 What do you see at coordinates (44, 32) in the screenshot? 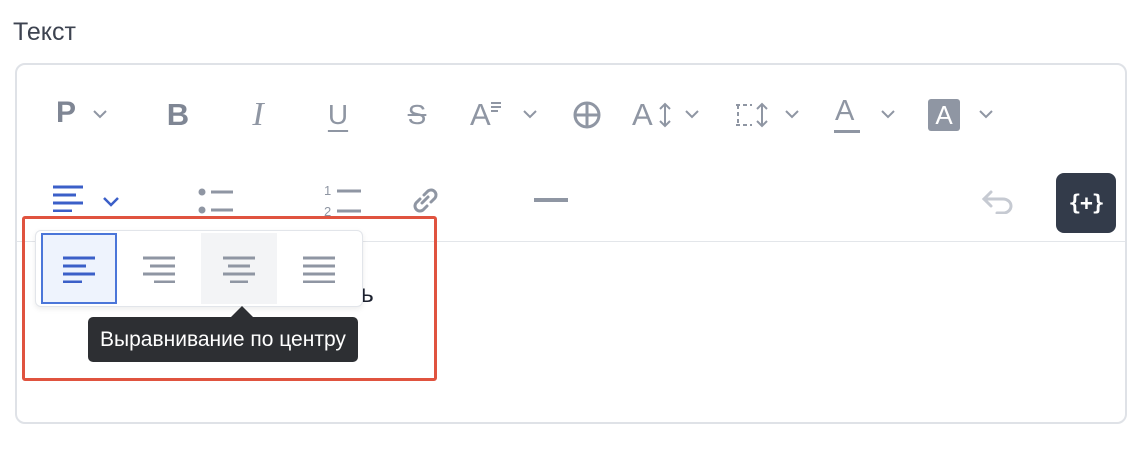
I see `field-label: Текст` at bounding box center [44, 32].